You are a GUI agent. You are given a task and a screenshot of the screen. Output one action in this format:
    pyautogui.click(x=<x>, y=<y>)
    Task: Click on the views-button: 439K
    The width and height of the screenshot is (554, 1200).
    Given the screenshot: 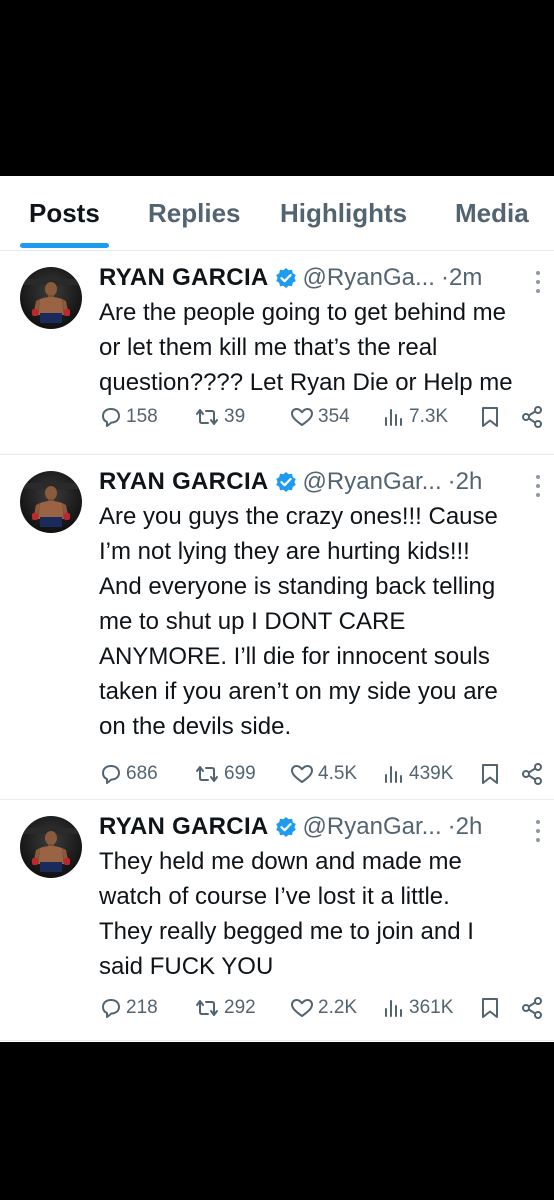 What is the action you would take?
    pyautogui.click(x=417, y=774)
    